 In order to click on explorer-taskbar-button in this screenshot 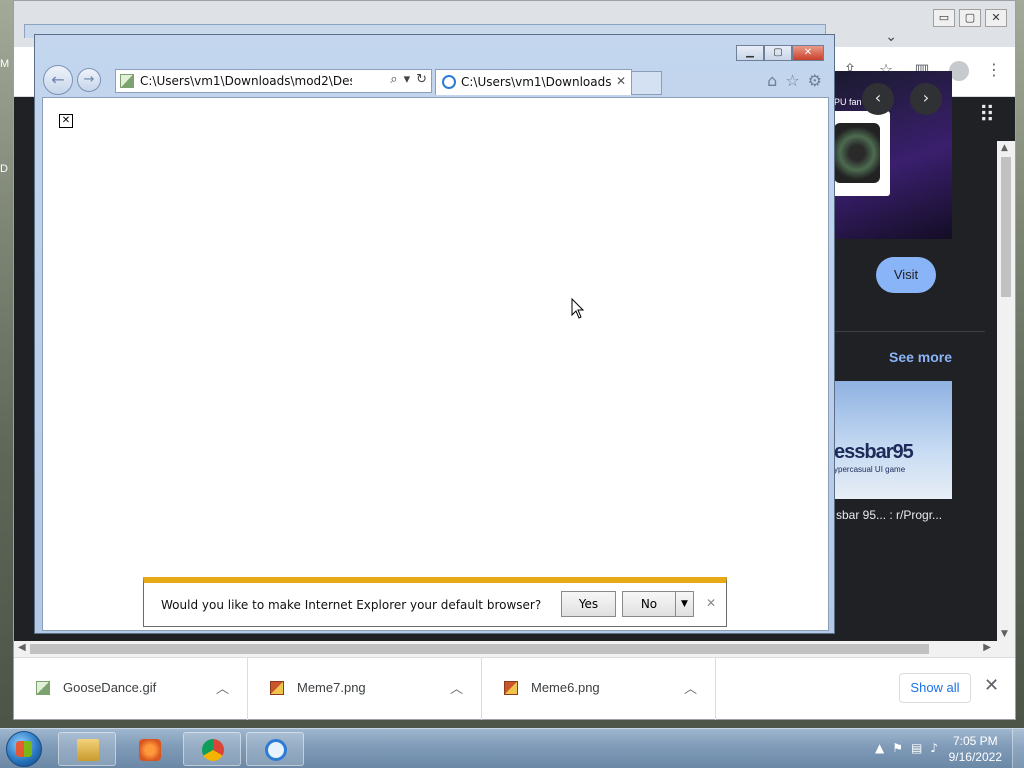, I will do `click(87, 749)`.